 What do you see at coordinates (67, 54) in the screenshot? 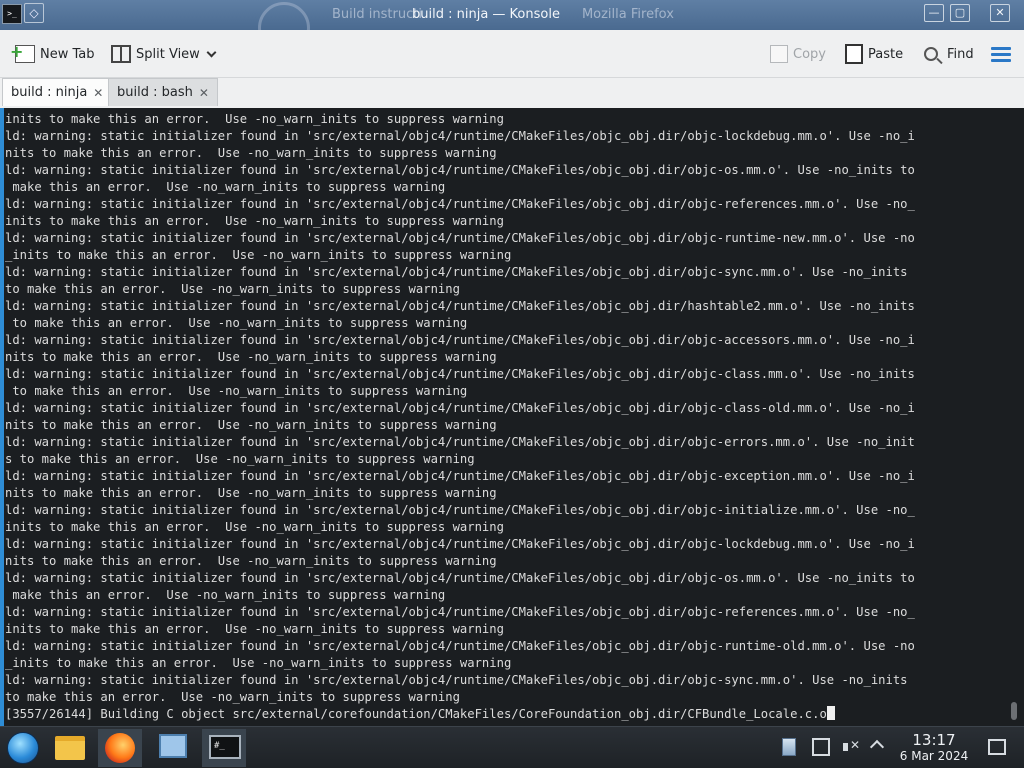
I see `new-tab-label: New Tab` at bounding box center [67, 54].